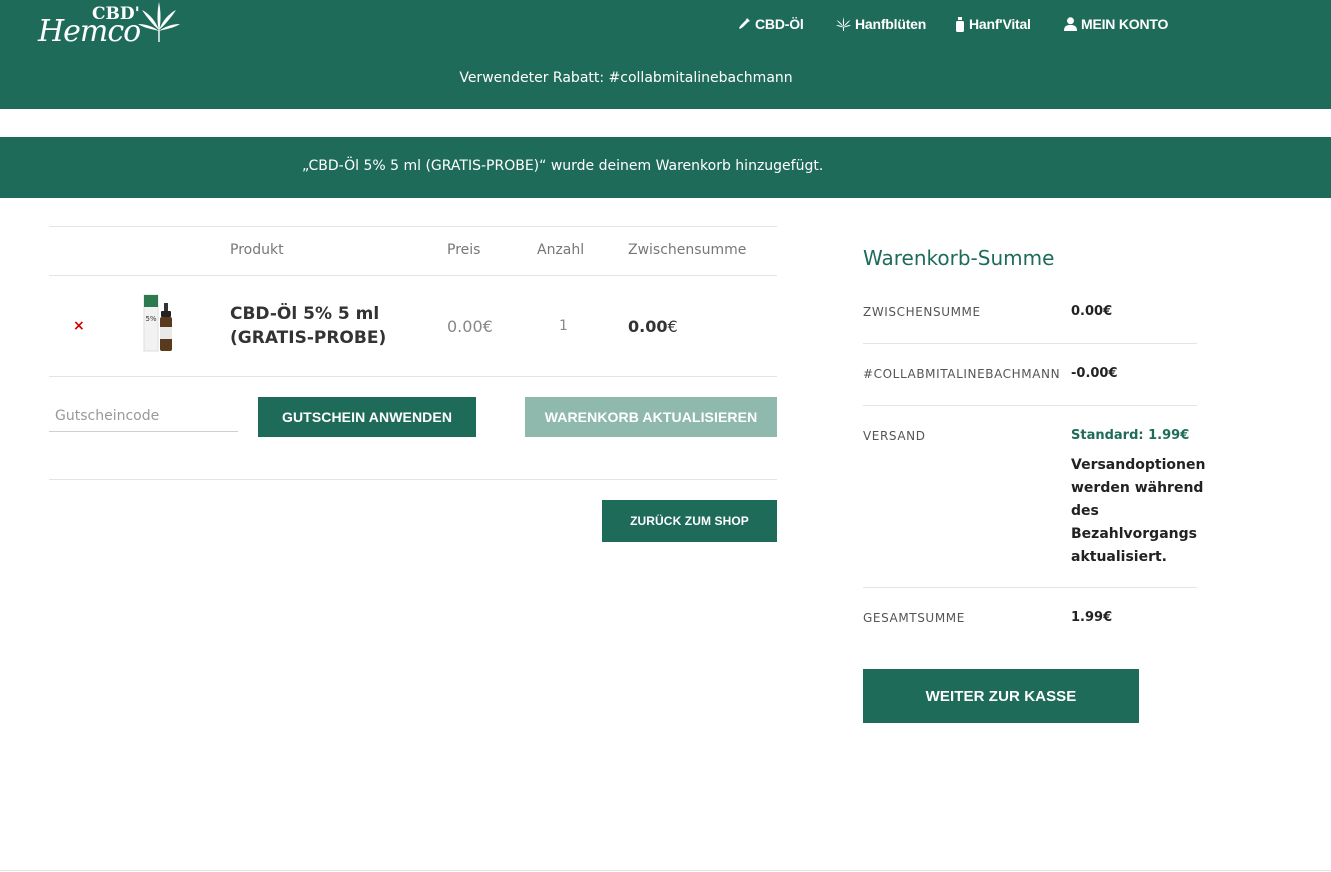  What do you see at coordinates (1001, 696) in the screenshot?
I see `proceed-to-checkout-button: WEITER ZUR KASSE` at bounding box center [1001, 696].